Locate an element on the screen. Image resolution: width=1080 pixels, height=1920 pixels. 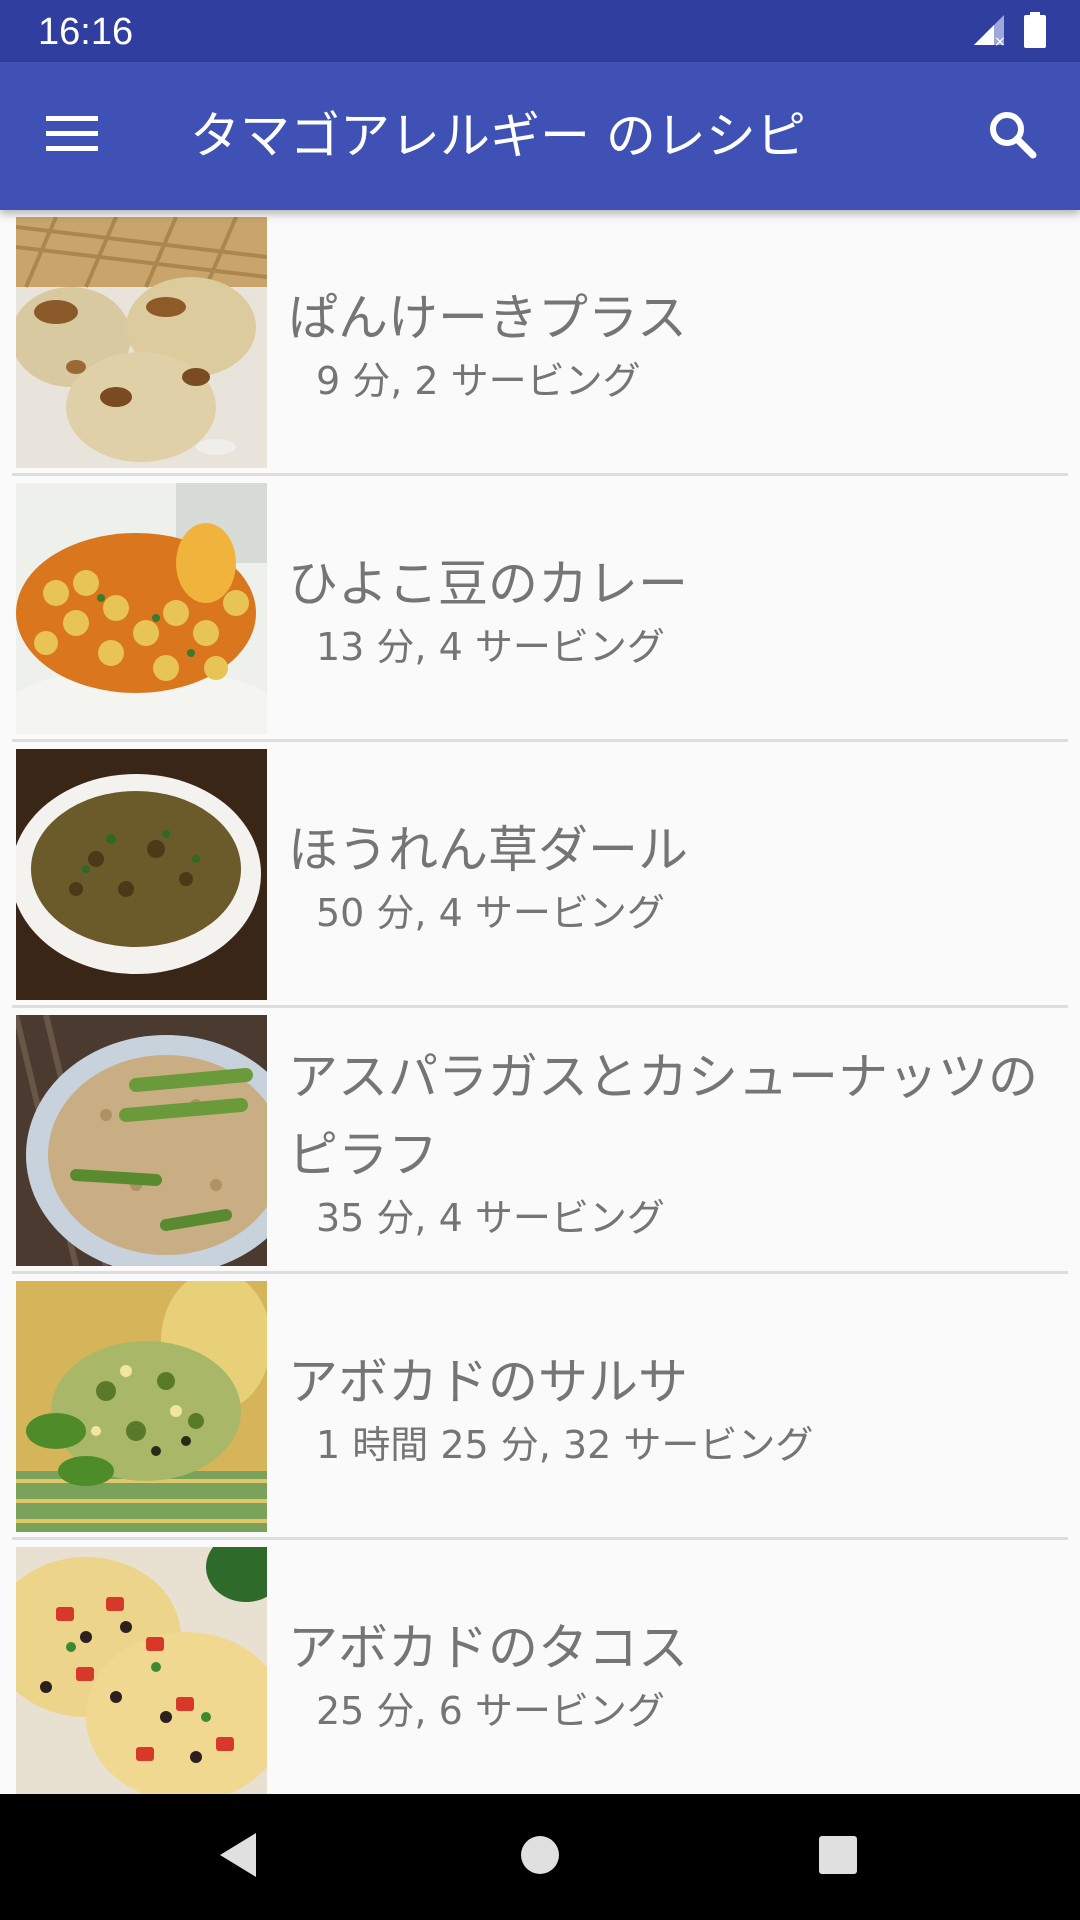
back-icon is located at coordinates (238, 1857).